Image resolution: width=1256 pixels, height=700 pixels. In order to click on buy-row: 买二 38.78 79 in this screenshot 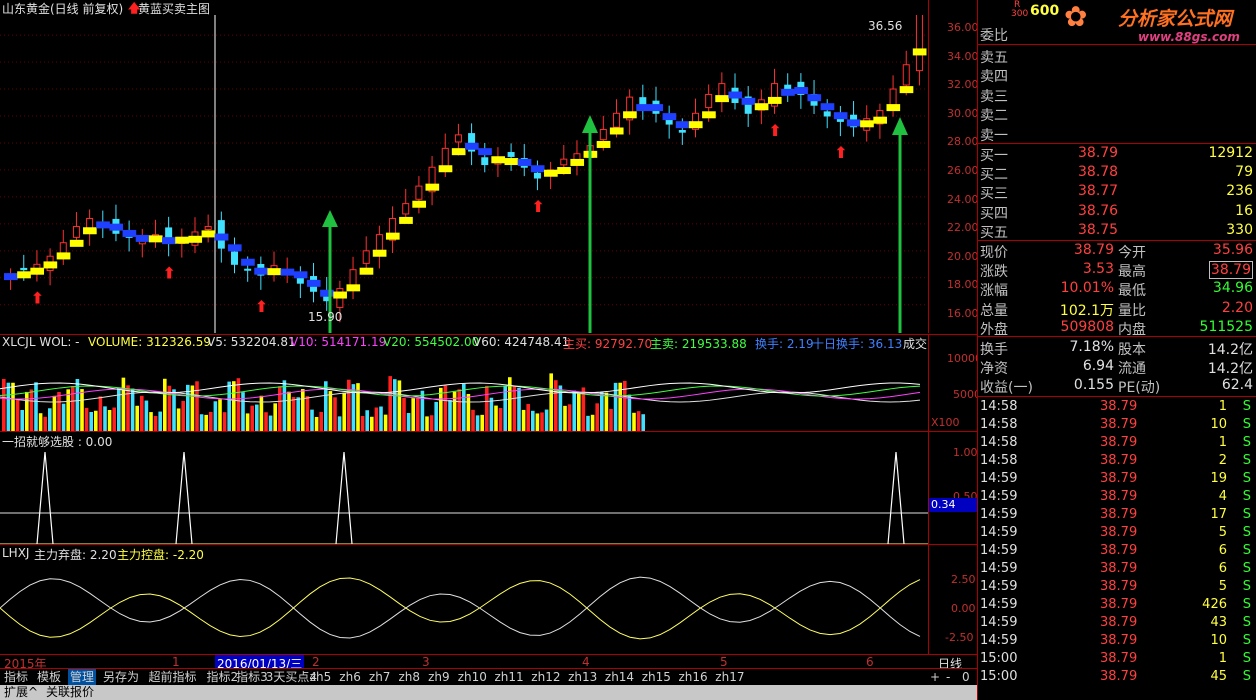, I will do `click(1117, 173)`.